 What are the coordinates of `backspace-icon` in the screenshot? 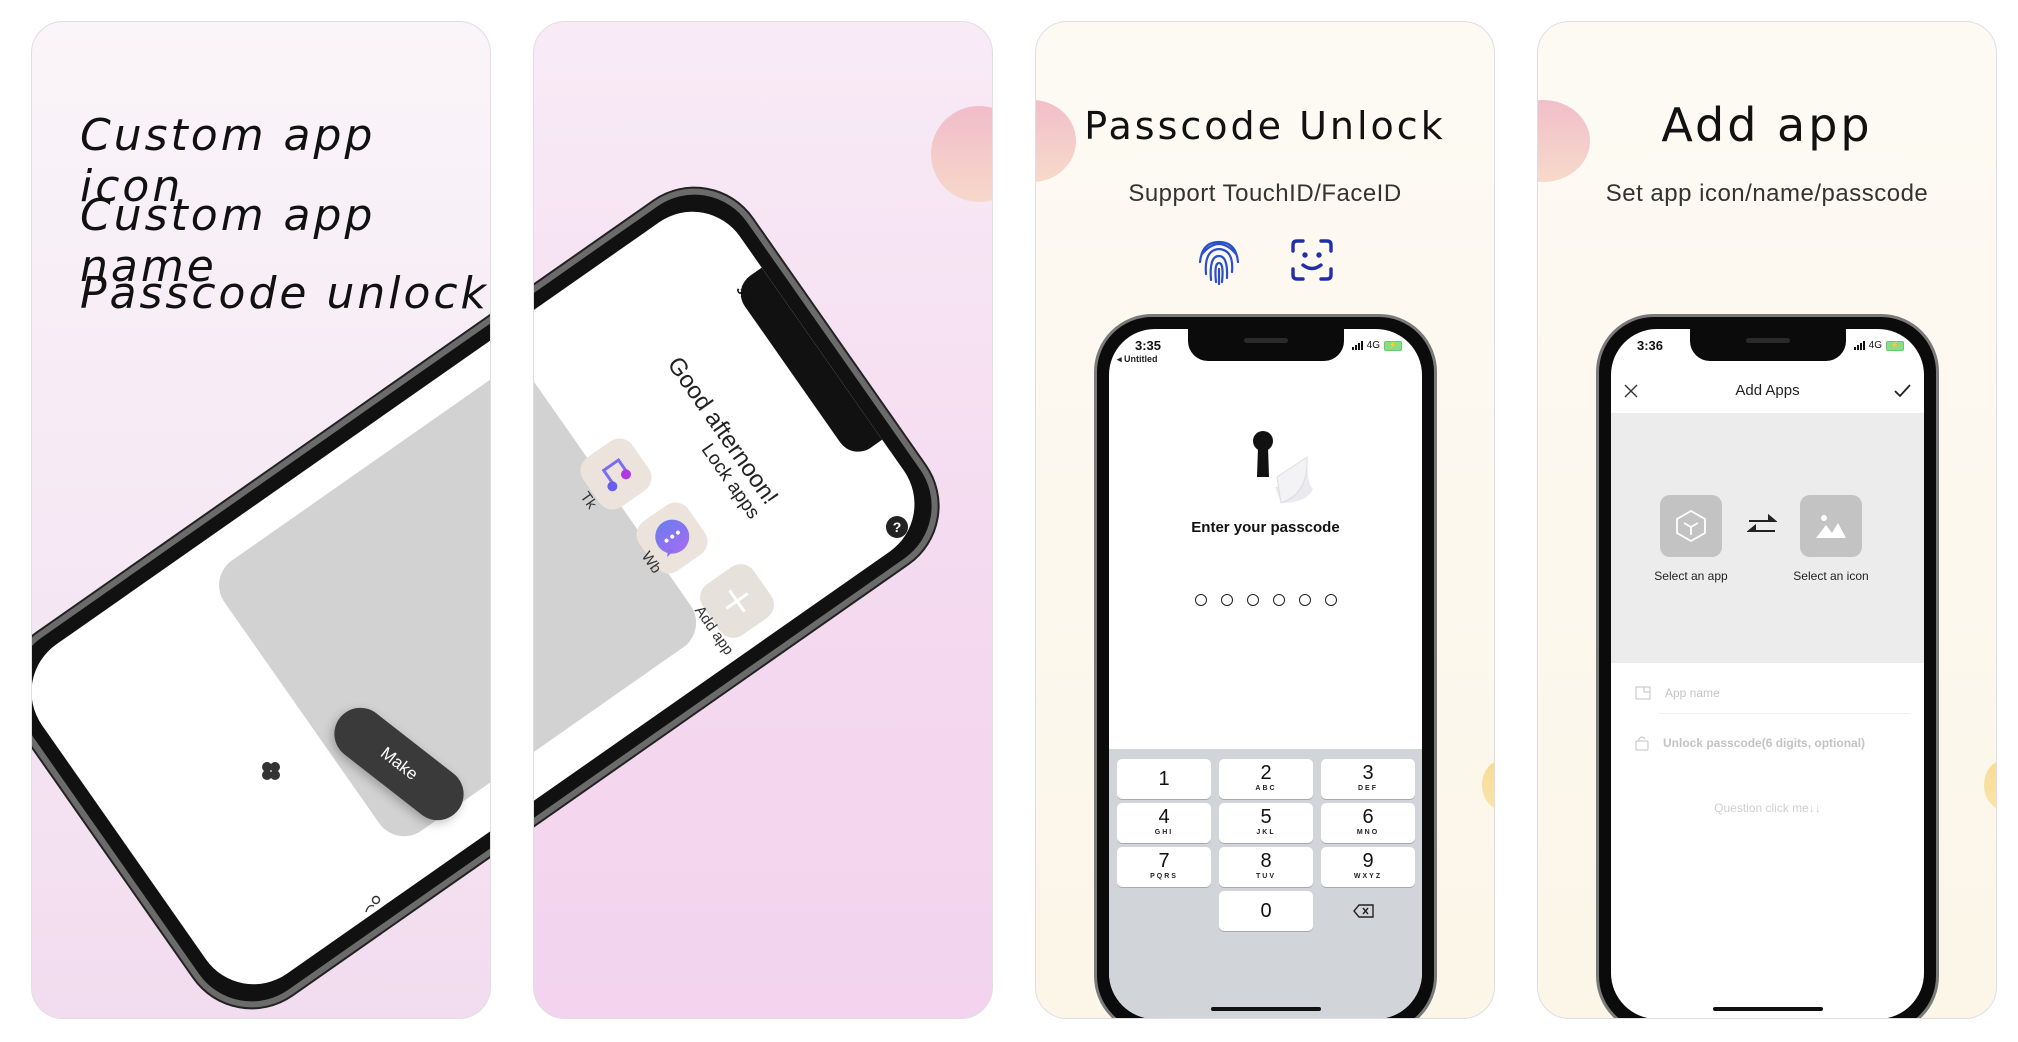 It's located at (1363, 911).